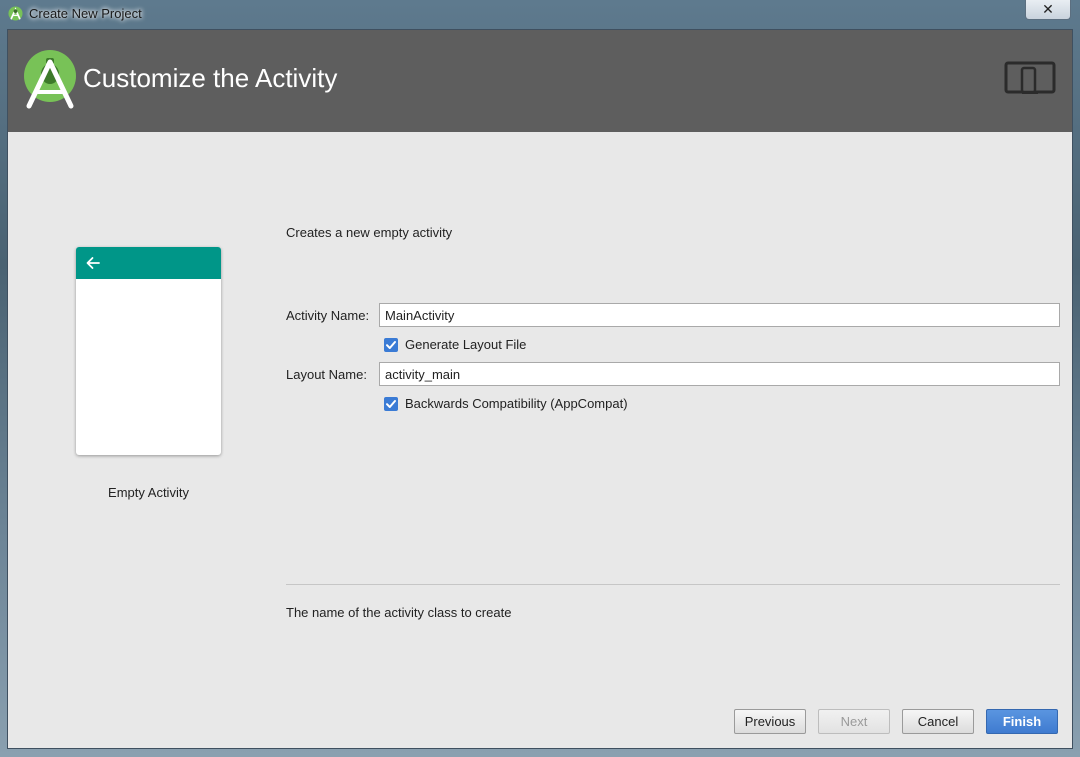  Describe the element at coordinates (719, 374) in the screenshot. I see `layout-name-input` at that location.